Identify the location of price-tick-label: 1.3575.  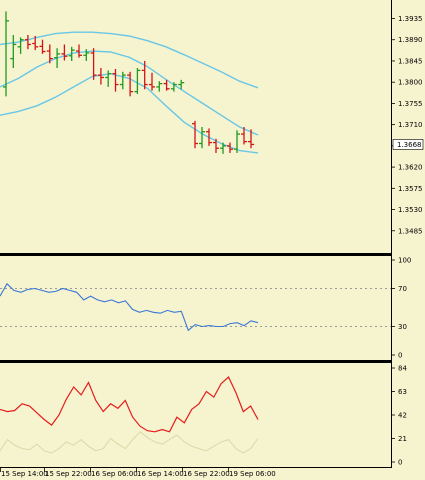
(410, 189).